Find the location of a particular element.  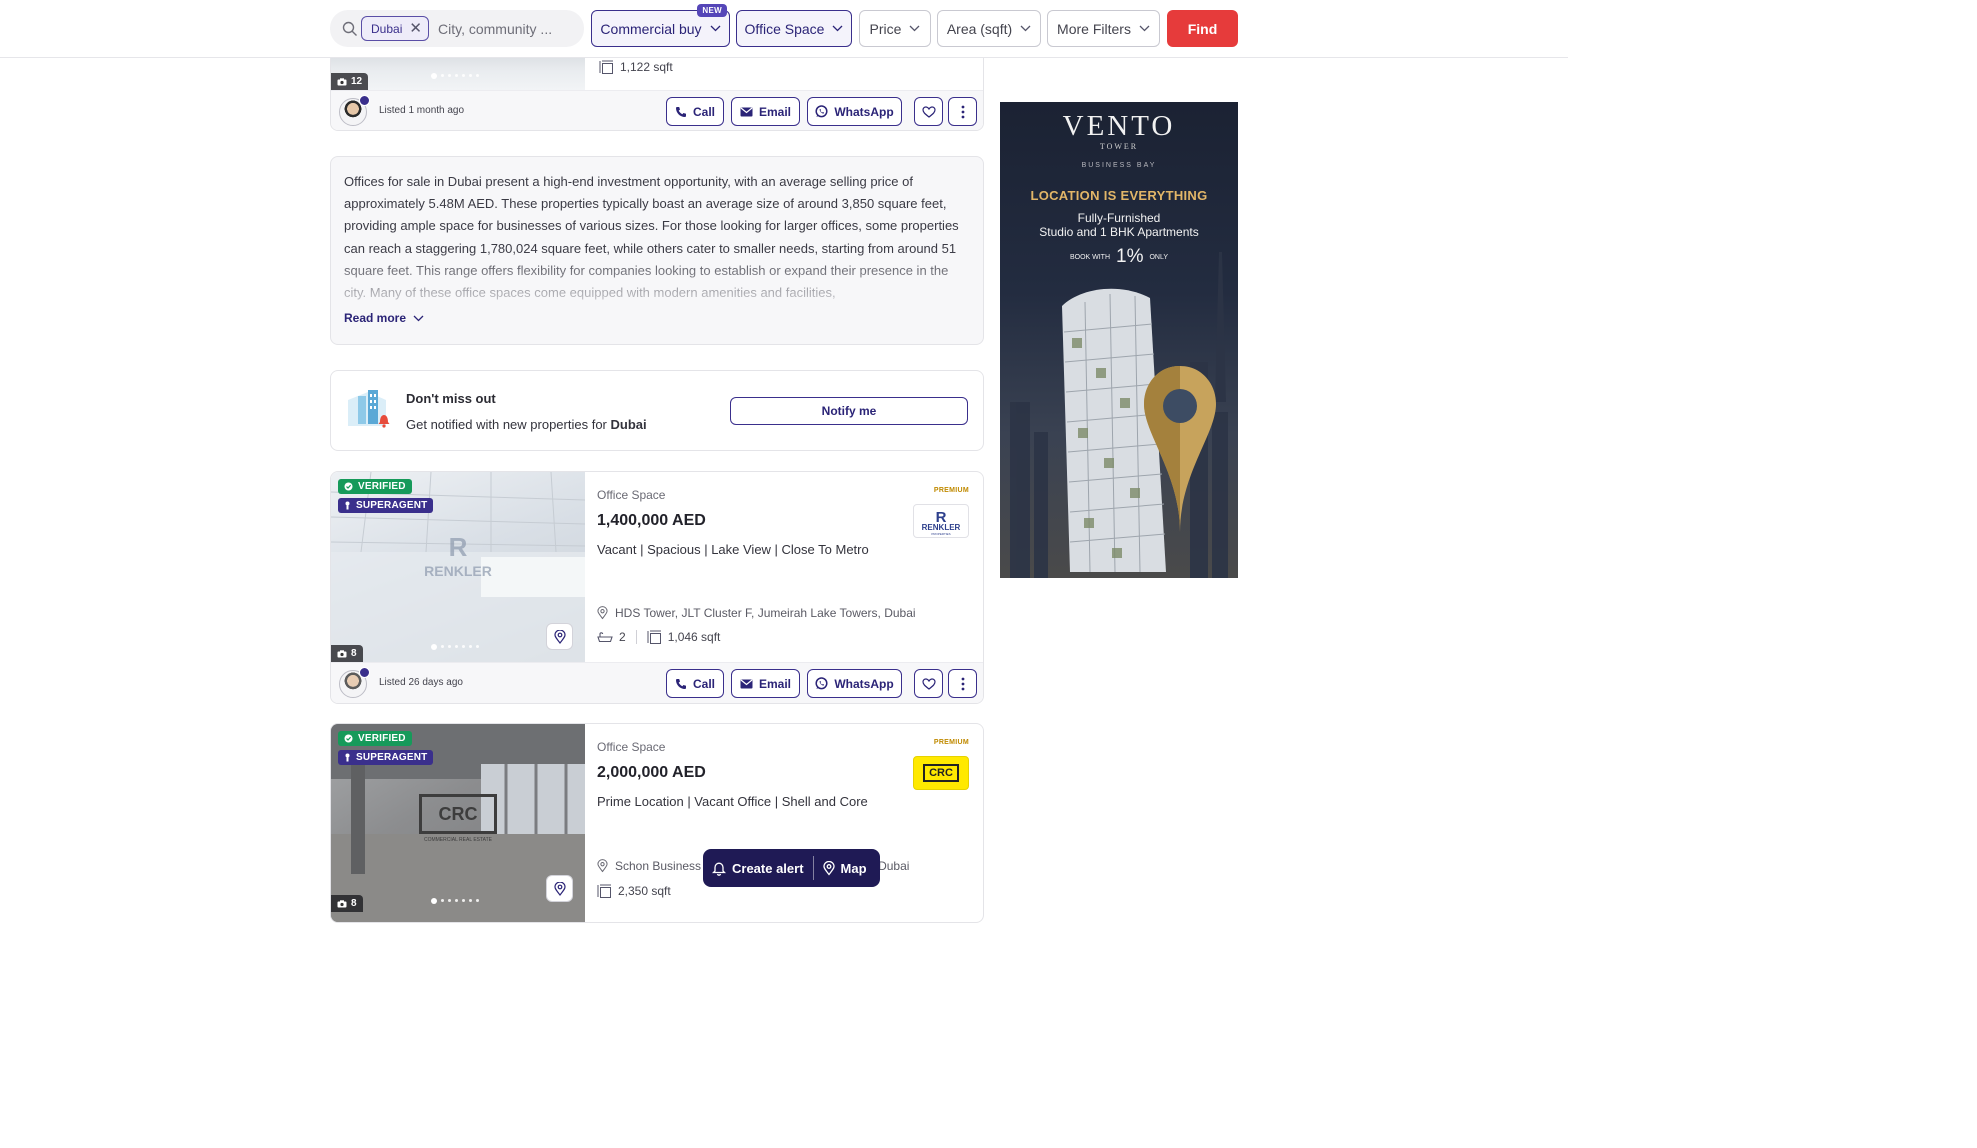

building-alert-icon is located at coordinates (369, 409).